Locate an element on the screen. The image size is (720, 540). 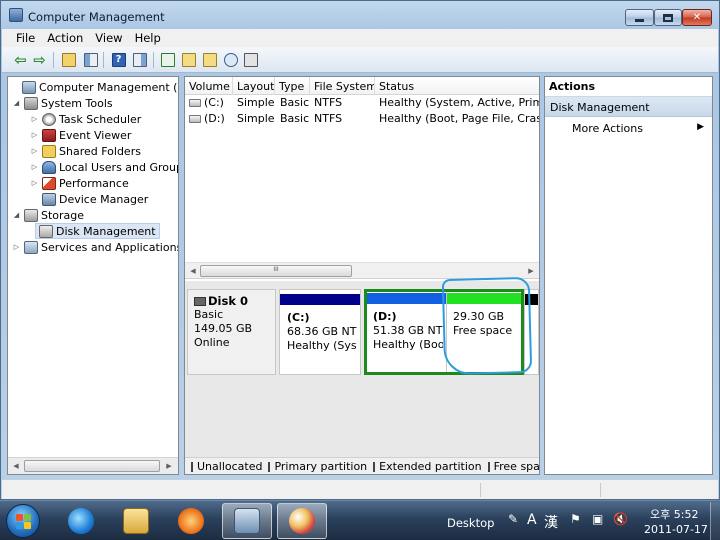
taskbar-windows-explorer is located at coordinates (136, 521).